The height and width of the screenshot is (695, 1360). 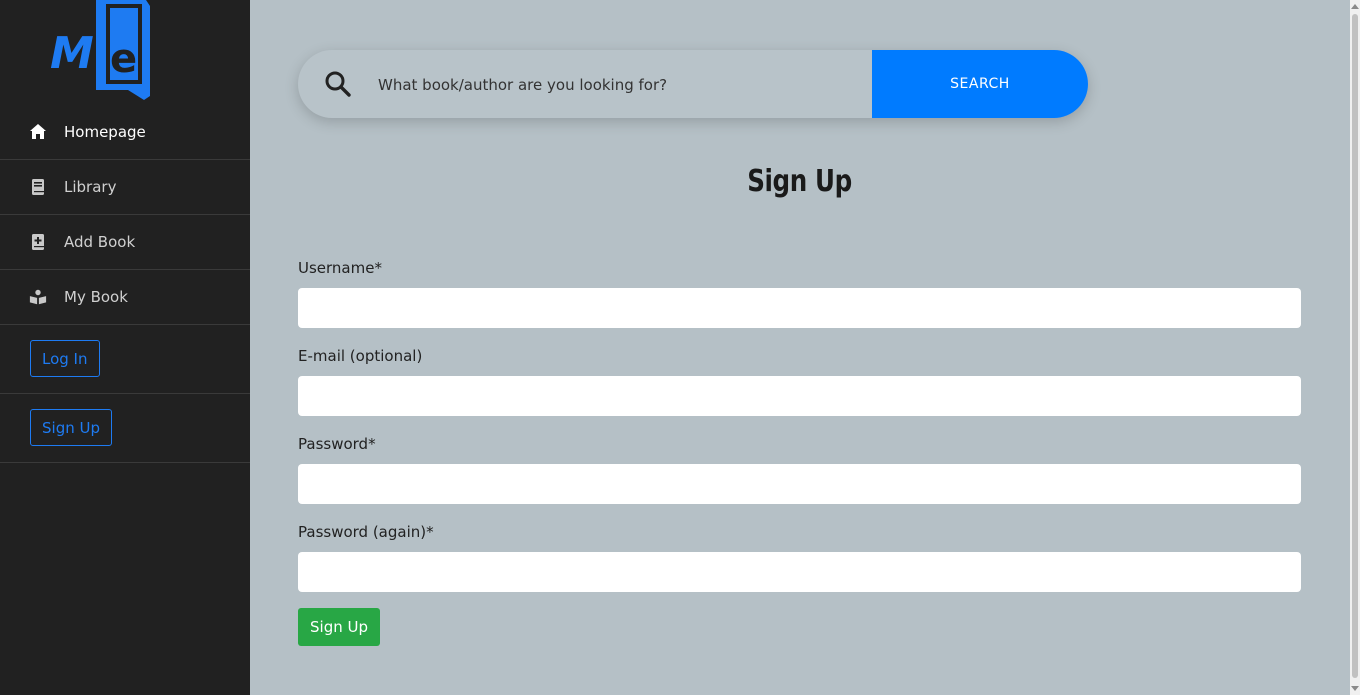 What do you see at coordinates (72, 53) in the screenshot?
I see `svg-text: M` at bounding box center [72, 53].